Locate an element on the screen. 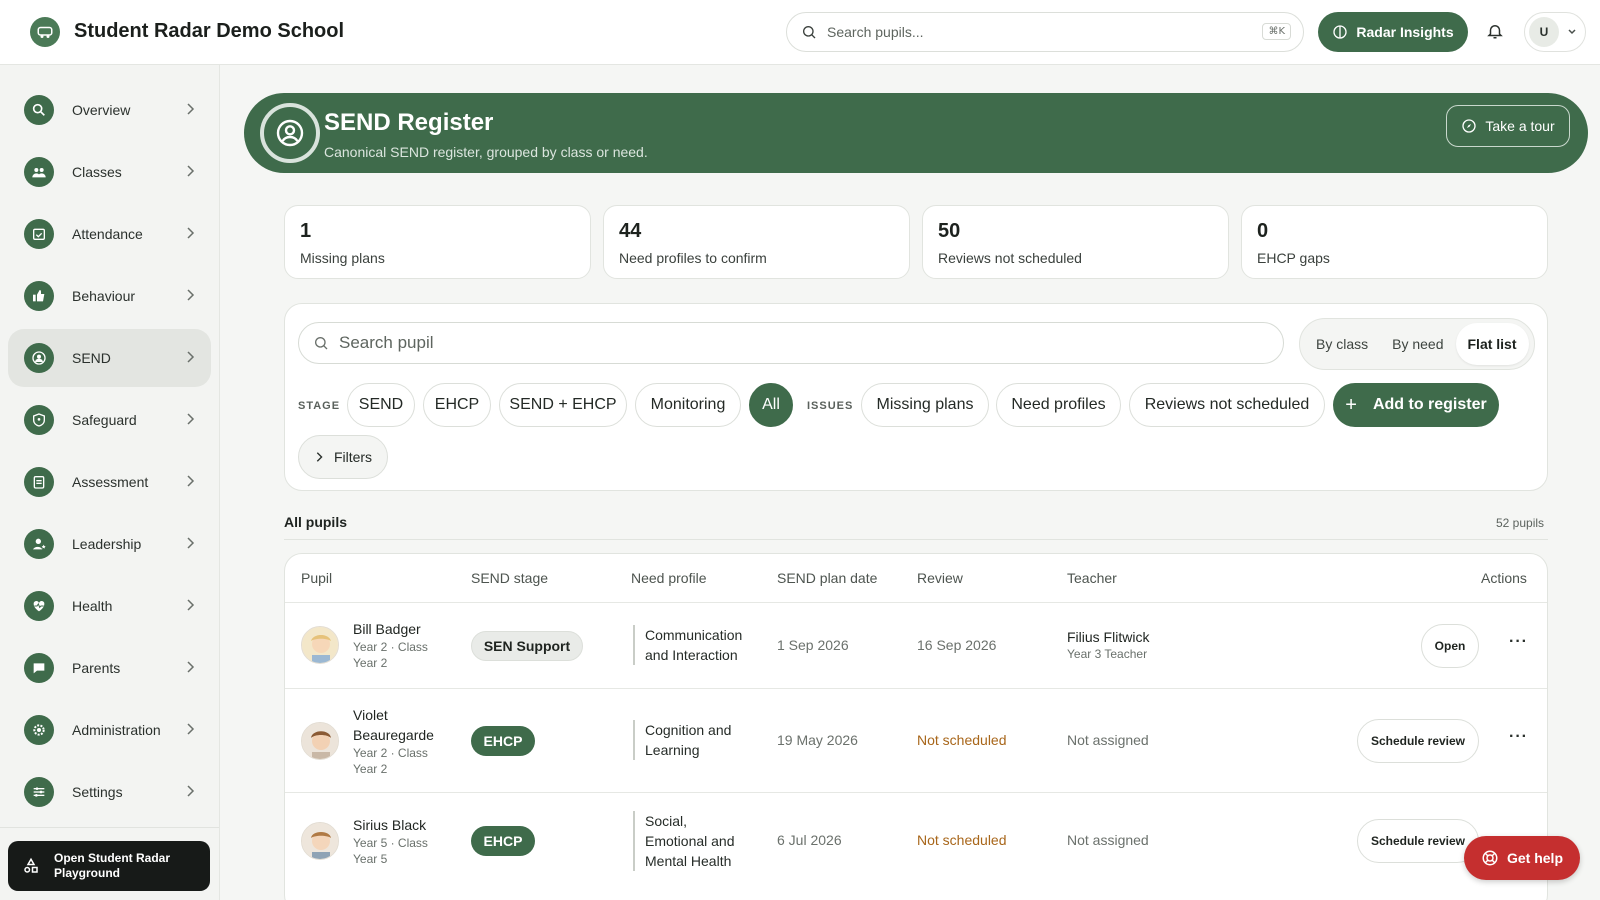  school-logo-icon is located at coordinates (45, 32).